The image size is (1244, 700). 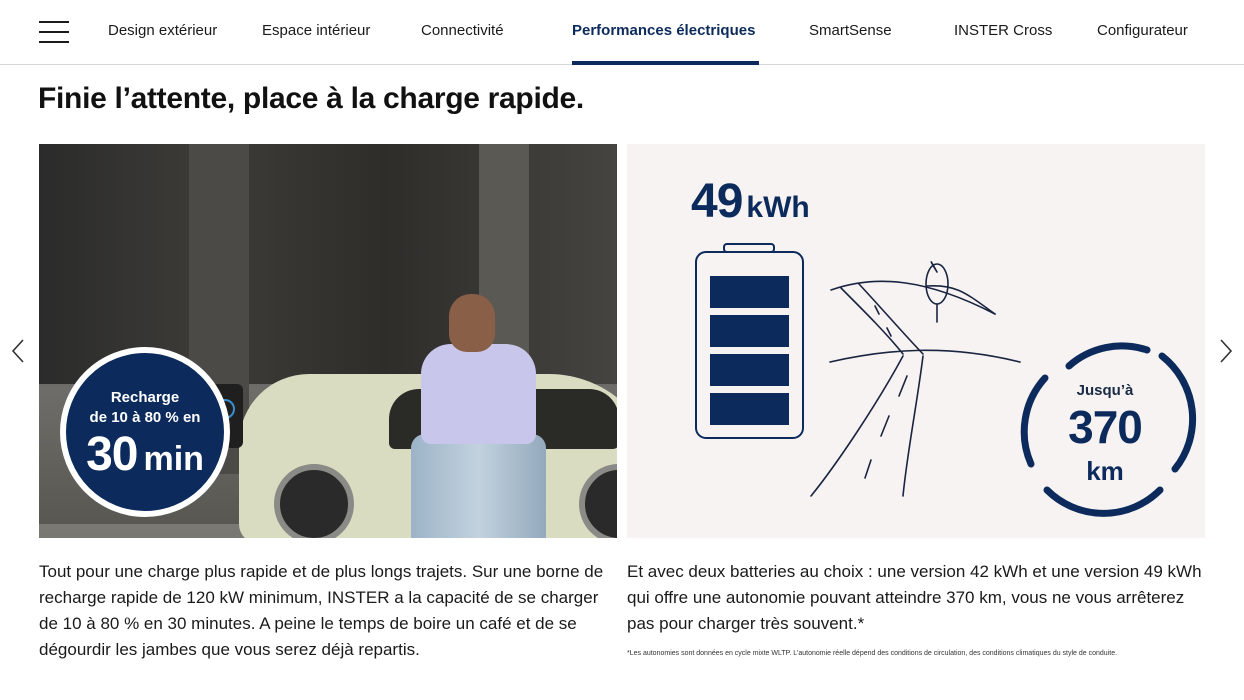 What do you see at coordinates (749, 341) in the screenshot?
I see `battery-icon` at bounding box center [749, 341].